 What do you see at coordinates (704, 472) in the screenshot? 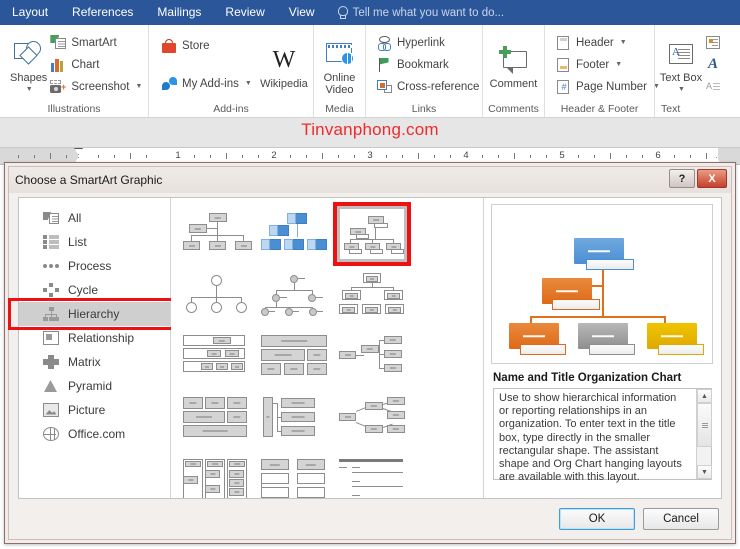
I see `scroll-down-arrow: ▼` at bounding box center [704, 472].